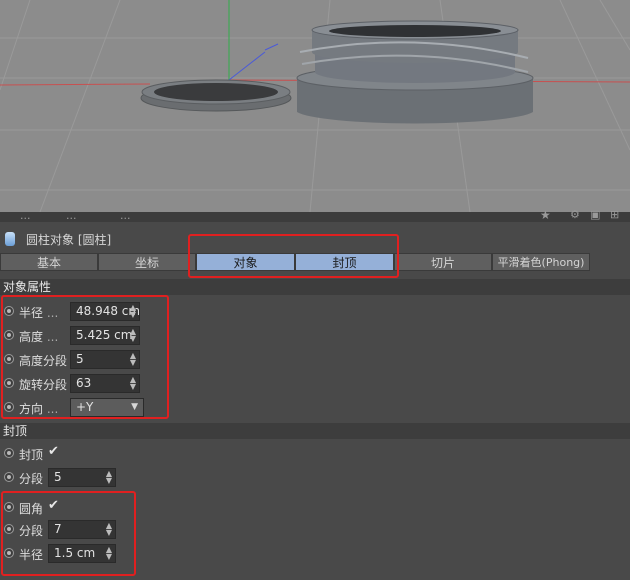  Describe the element at coordinates (315, 215) in the screenshot. I see `viewport-status-strip: ... ... ... ★ ⚙ ▣ ⊞` at that location.